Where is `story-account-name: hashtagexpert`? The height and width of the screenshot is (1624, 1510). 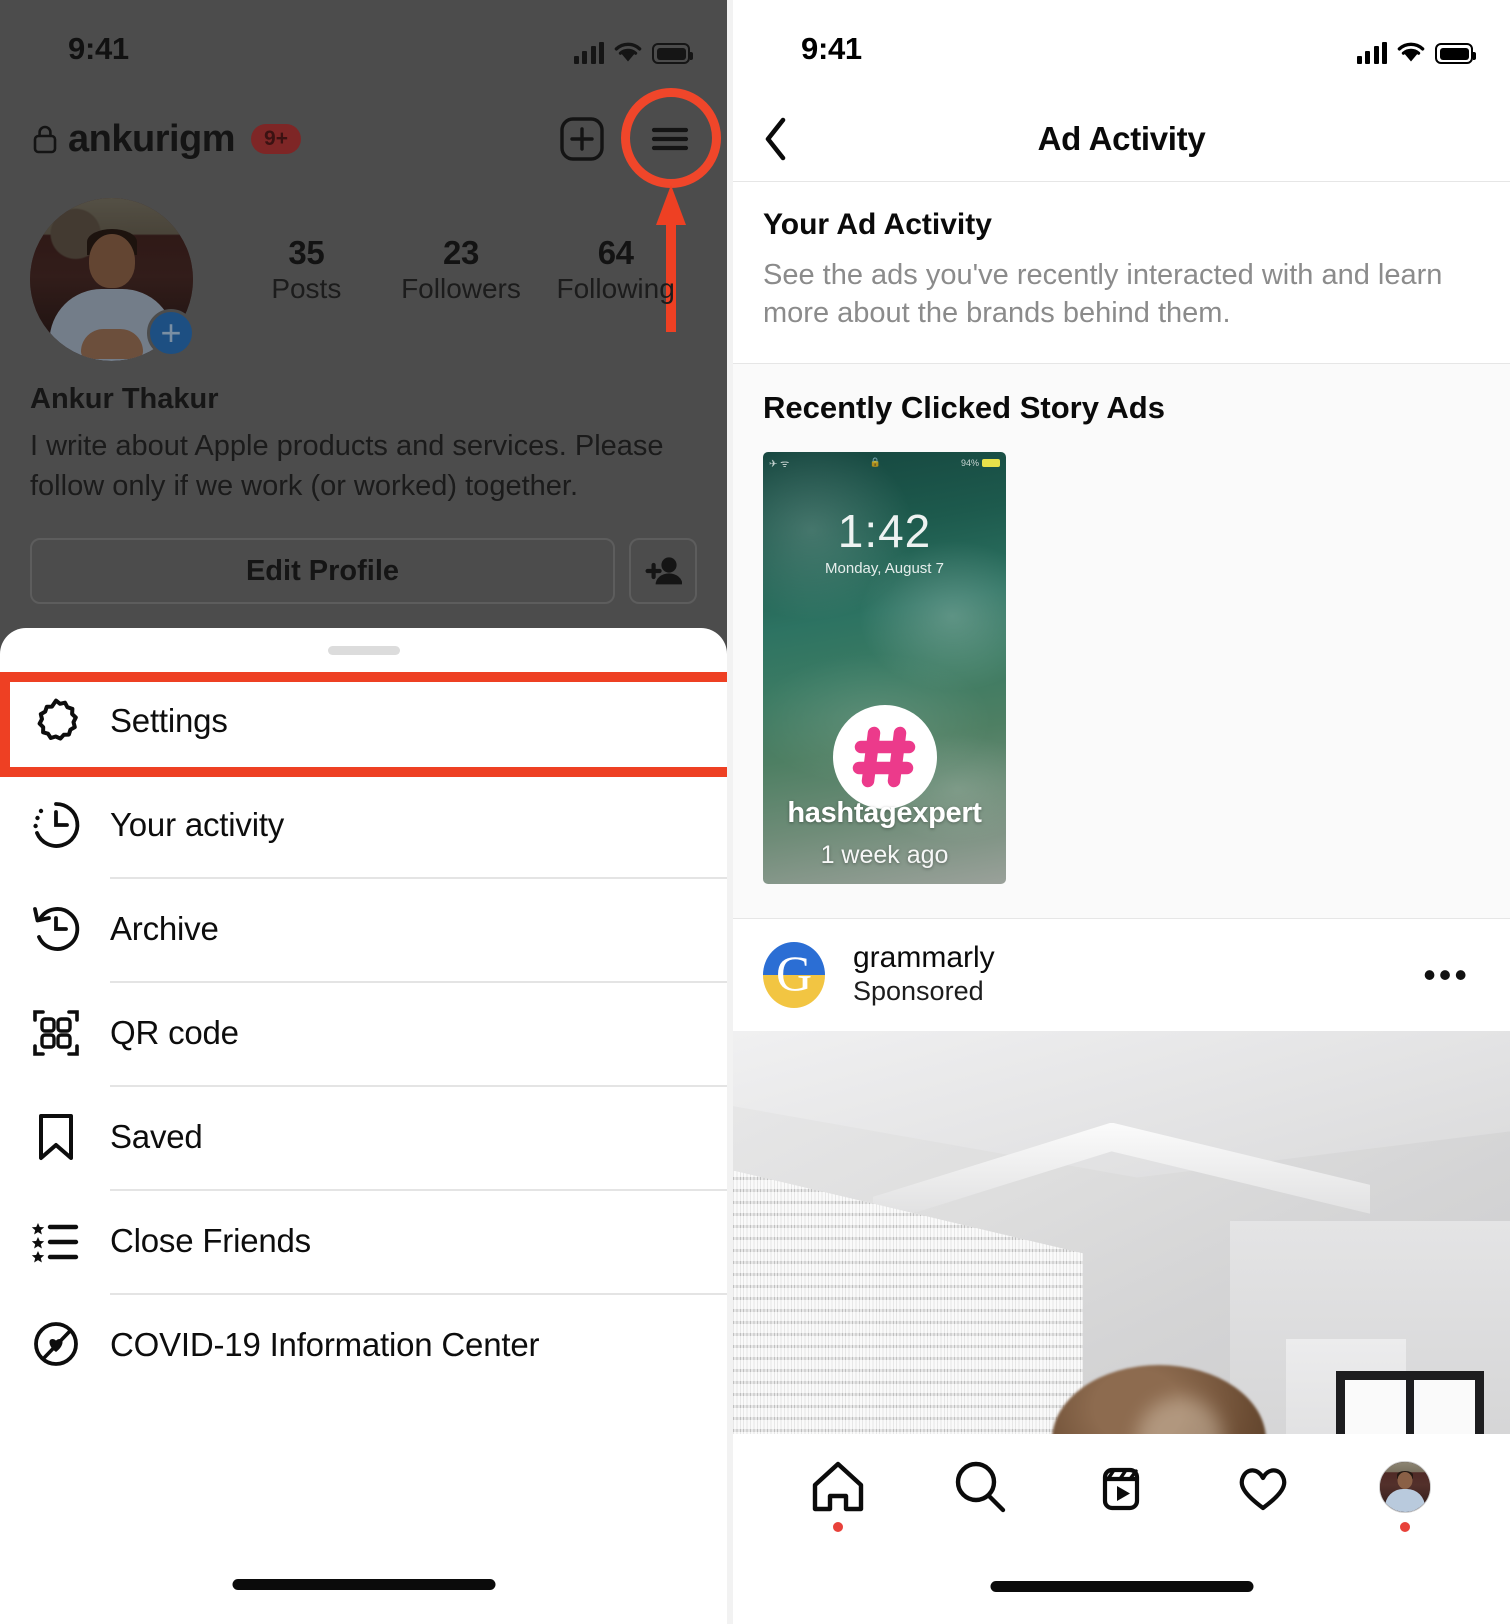 story-account-name: hashtagexpert is located at coordinates (884, 812).